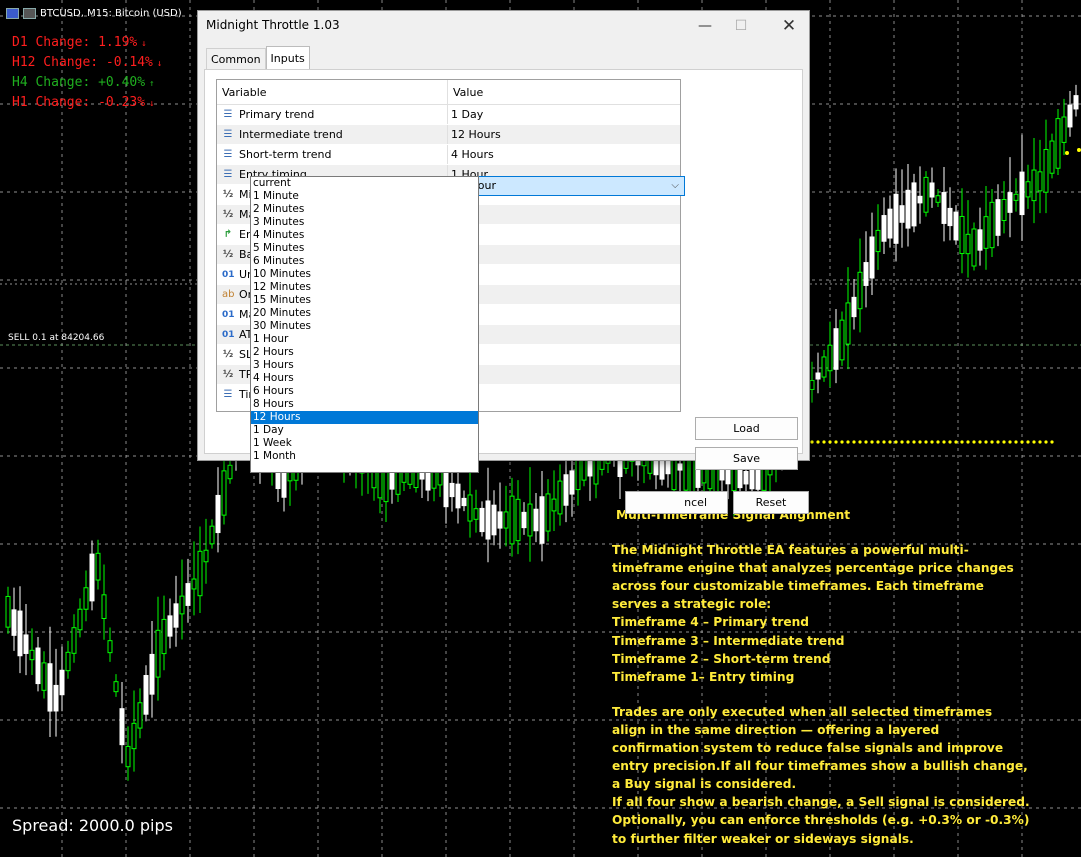 The image size is (1081, 857). What do you see at coordinates (676, 502) in the screenshot?
I see `cancel-button: ncel` at bounding box center [676, 502].